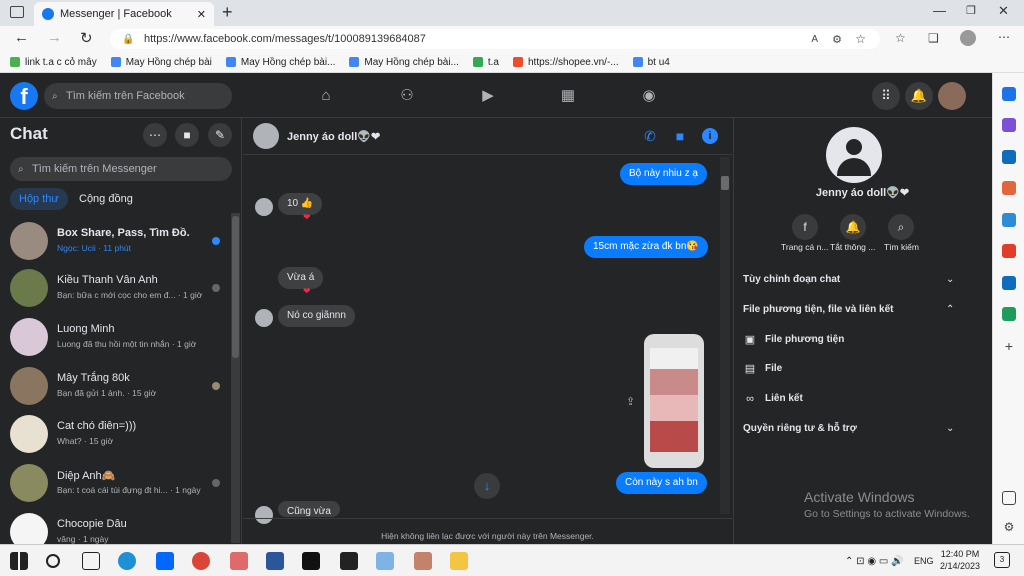 Image resolution: width=1024 pixels, height=576 pixels. I want to click on section-privacy-support: Quyền riêng tư & hỗ trợ, so click(800, 428).